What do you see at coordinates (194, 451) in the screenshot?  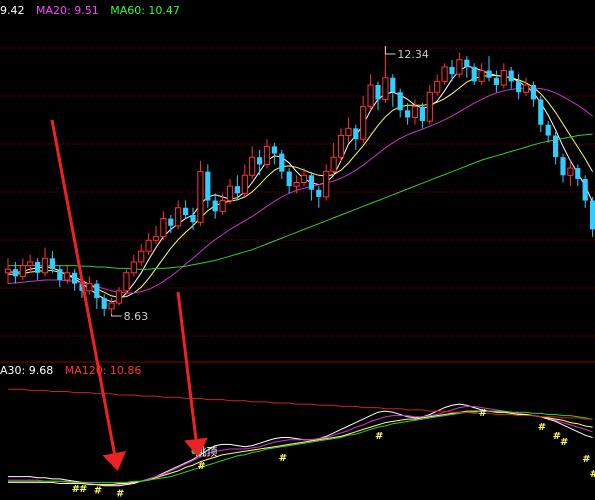 I see `breakout-dot` at bounding box center [194, 451].